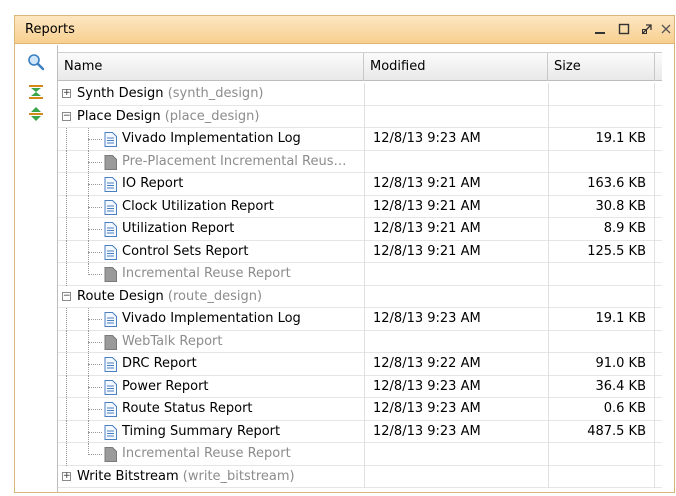 This screenshot has height=496, width=676. What do you see at coordinates (201, 431) in the screenshot?
I see `report-name: Timing Summary Report` at bounding box center [201, 431].